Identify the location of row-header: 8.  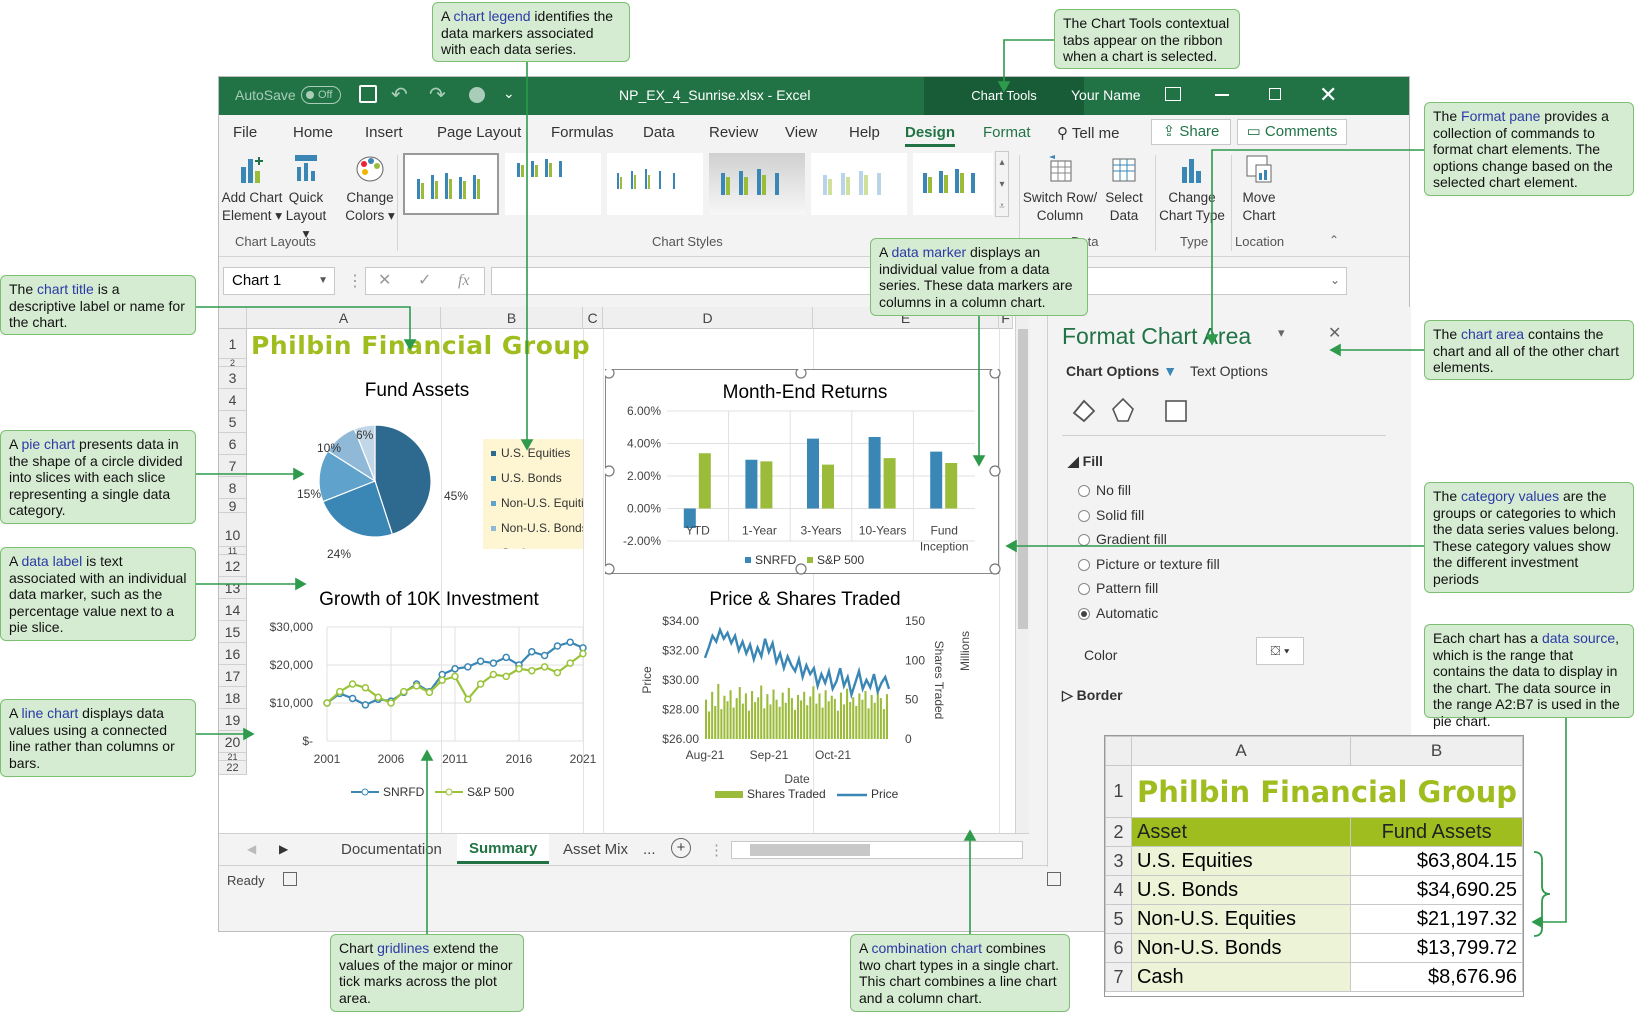
(233, 488).